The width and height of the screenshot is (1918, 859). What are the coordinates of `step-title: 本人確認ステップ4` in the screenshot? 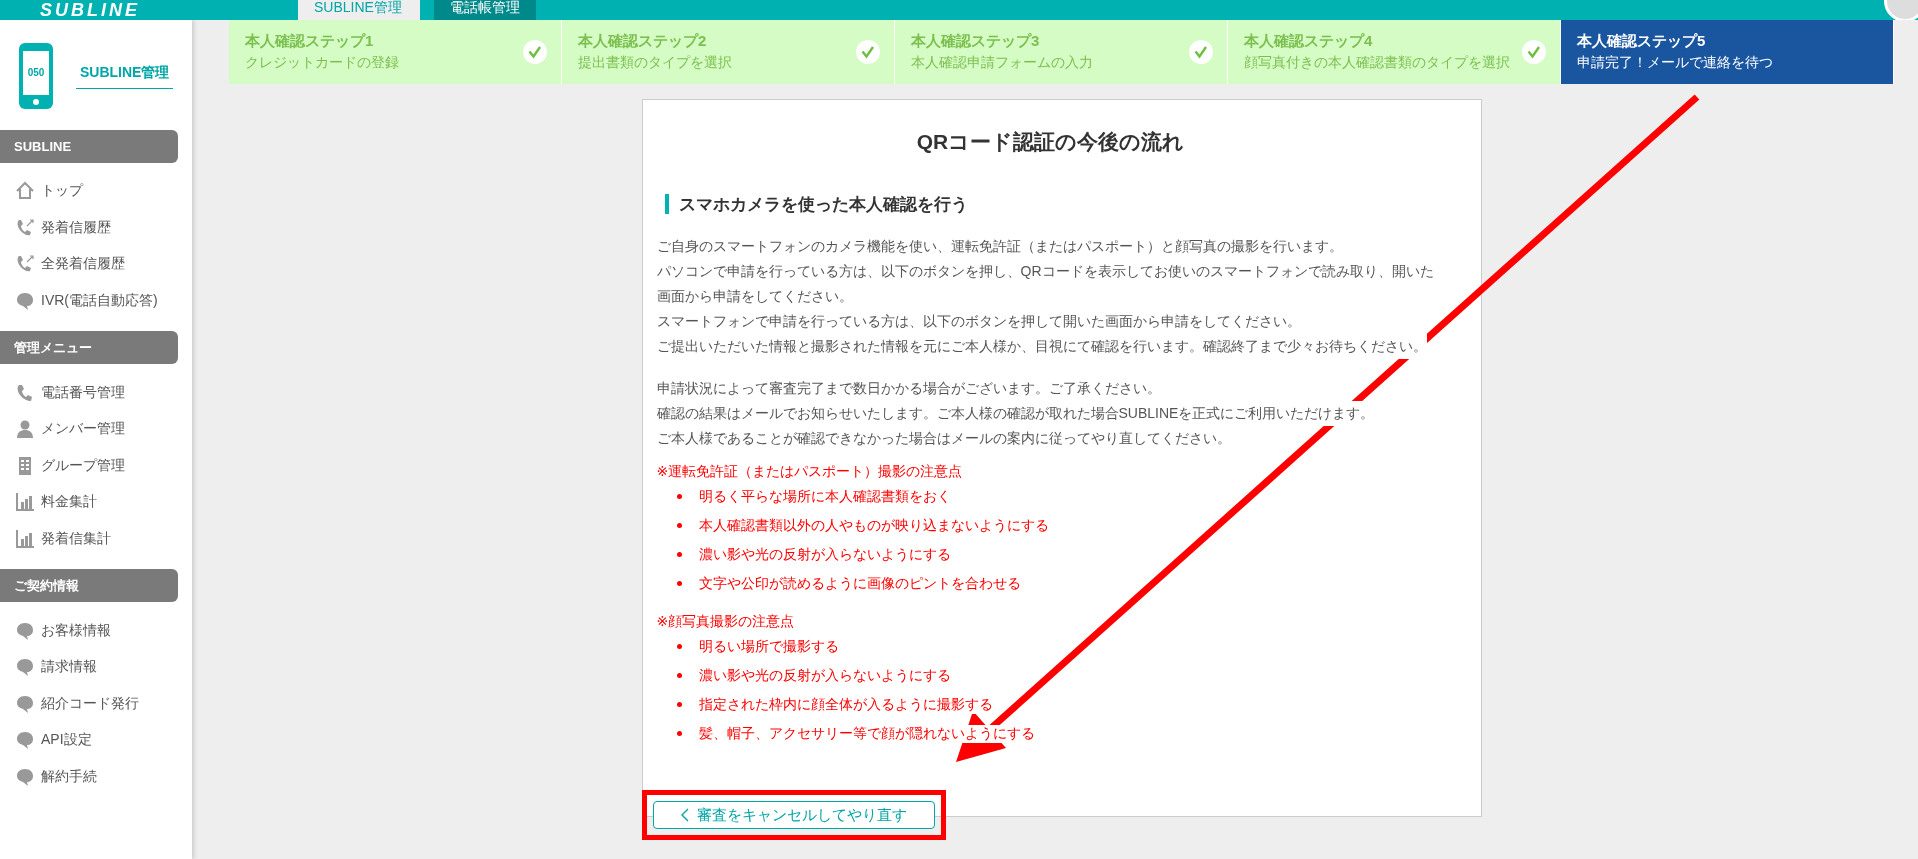 It's located at (1309, 41).